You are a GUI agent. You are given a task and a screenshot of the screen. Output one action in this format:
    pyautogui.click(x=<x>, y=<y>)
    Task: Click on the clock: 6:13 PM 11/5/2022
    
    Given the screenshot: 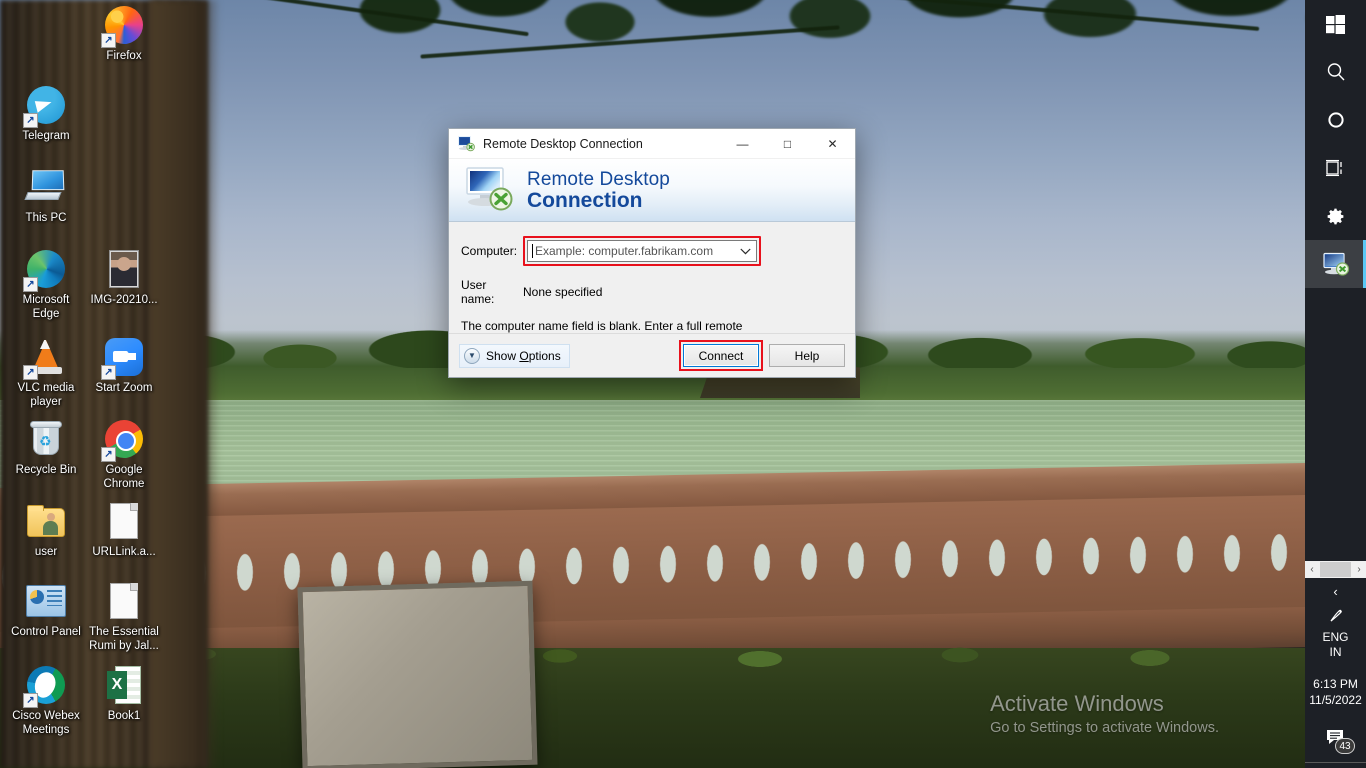 What is the action you would take?
    pyautogui.click(x=1335, y=691)
    